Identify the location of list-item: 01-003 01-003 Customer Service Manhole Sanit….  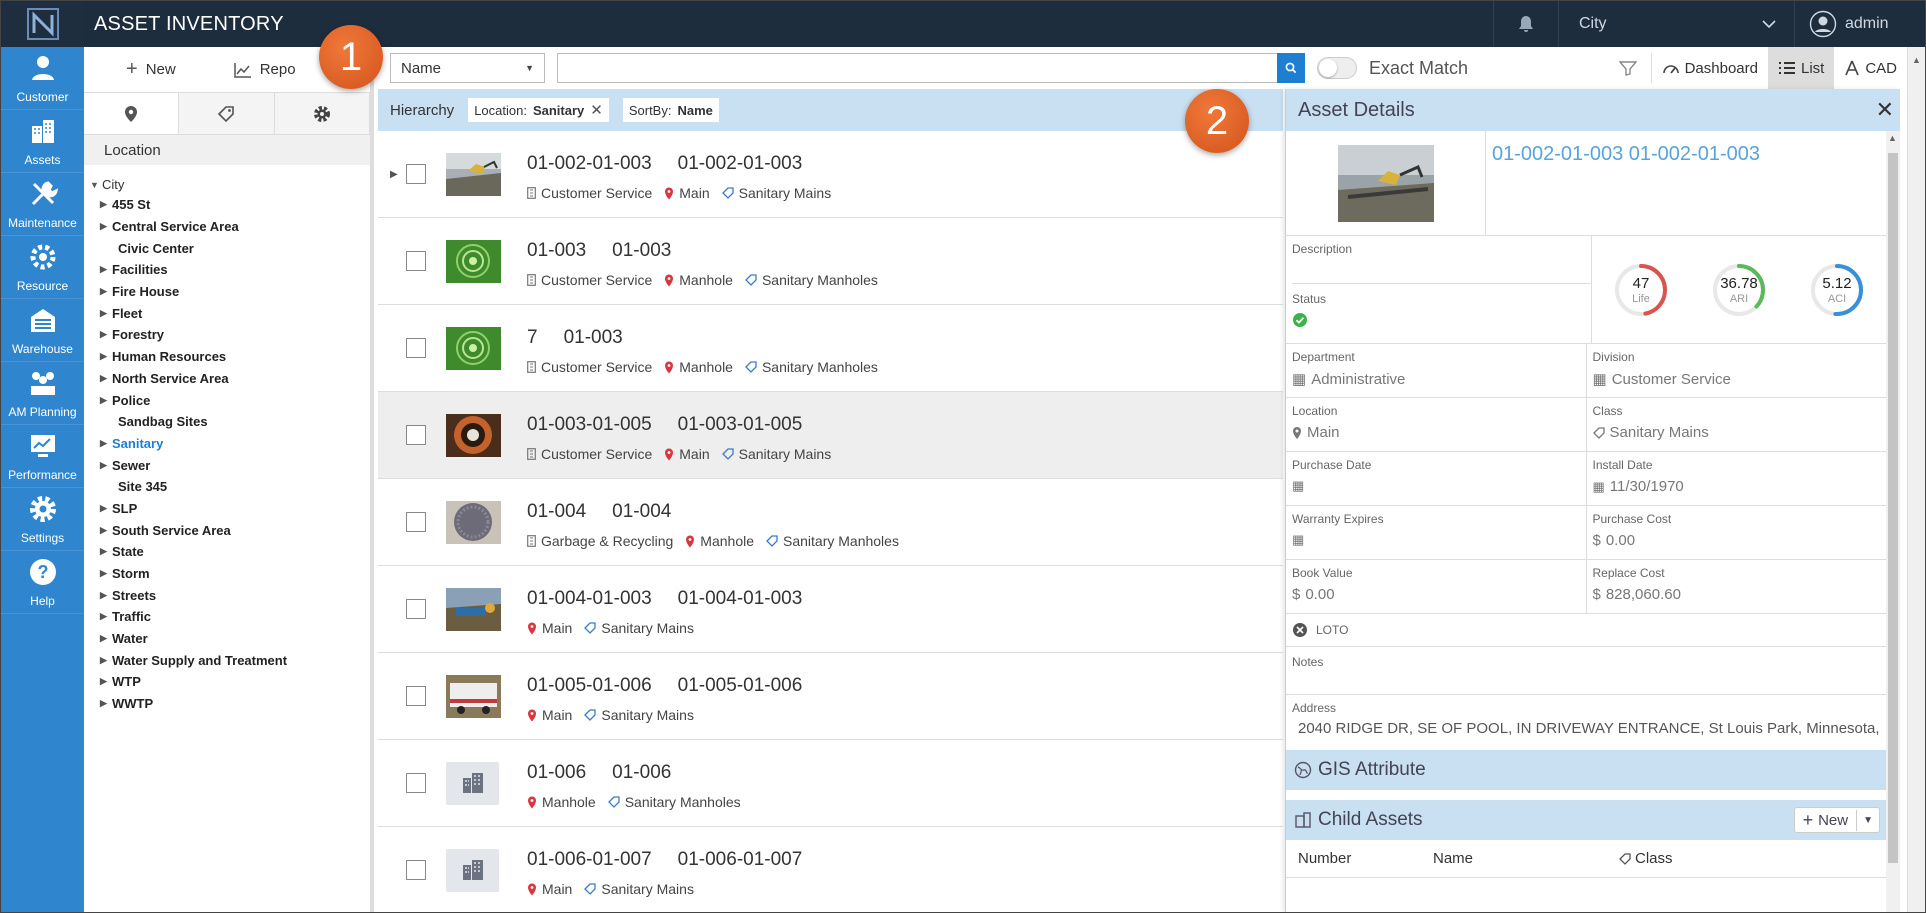
(830, 261).